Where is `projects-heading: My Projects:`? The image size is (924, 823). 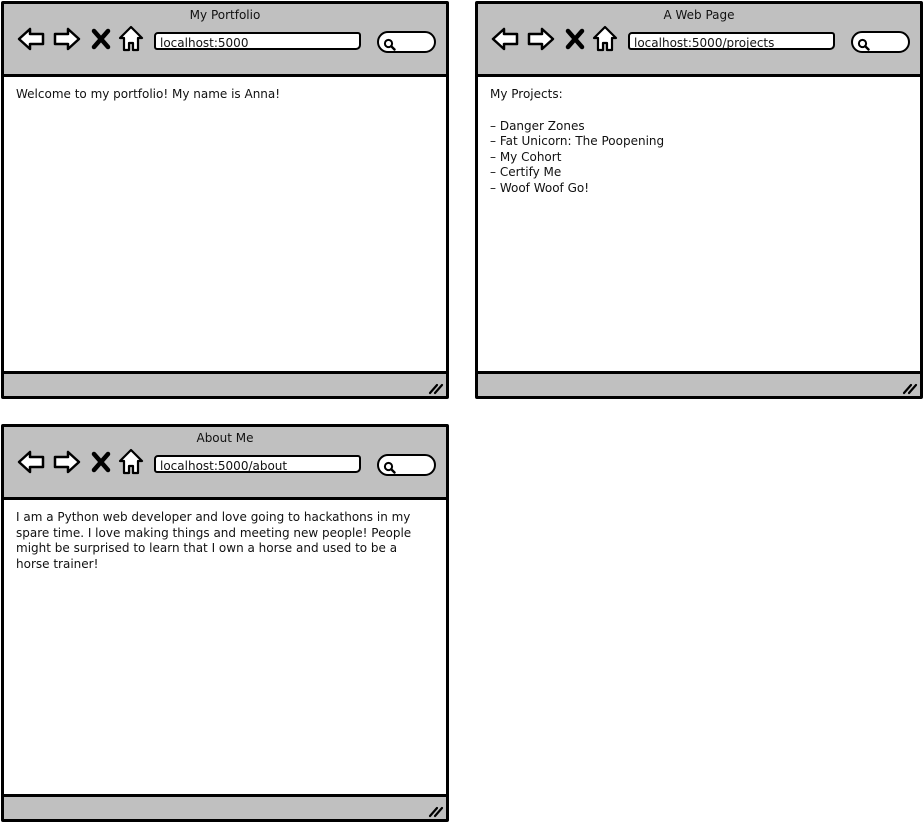
projects-heading: My Projects: is located at coordinates (526, 94).